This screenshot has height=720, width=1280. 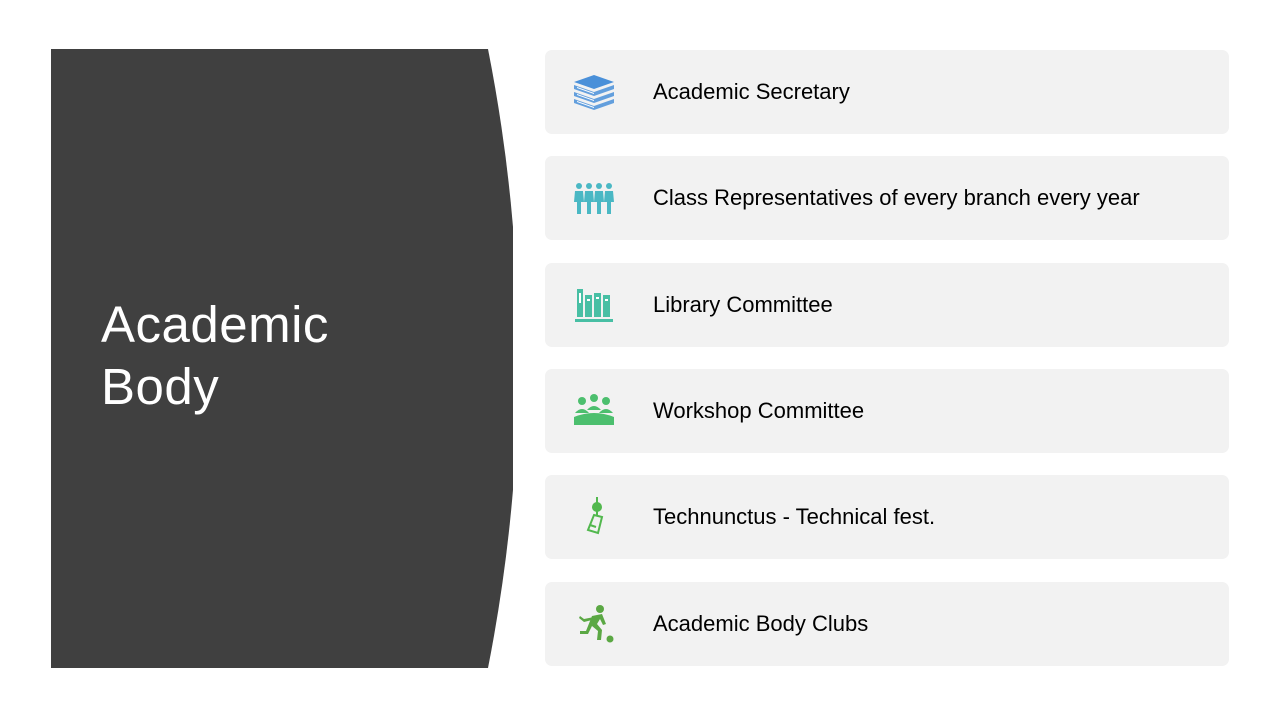 I want to click on slide-title: Academic Body, so click(x=215, y=356).